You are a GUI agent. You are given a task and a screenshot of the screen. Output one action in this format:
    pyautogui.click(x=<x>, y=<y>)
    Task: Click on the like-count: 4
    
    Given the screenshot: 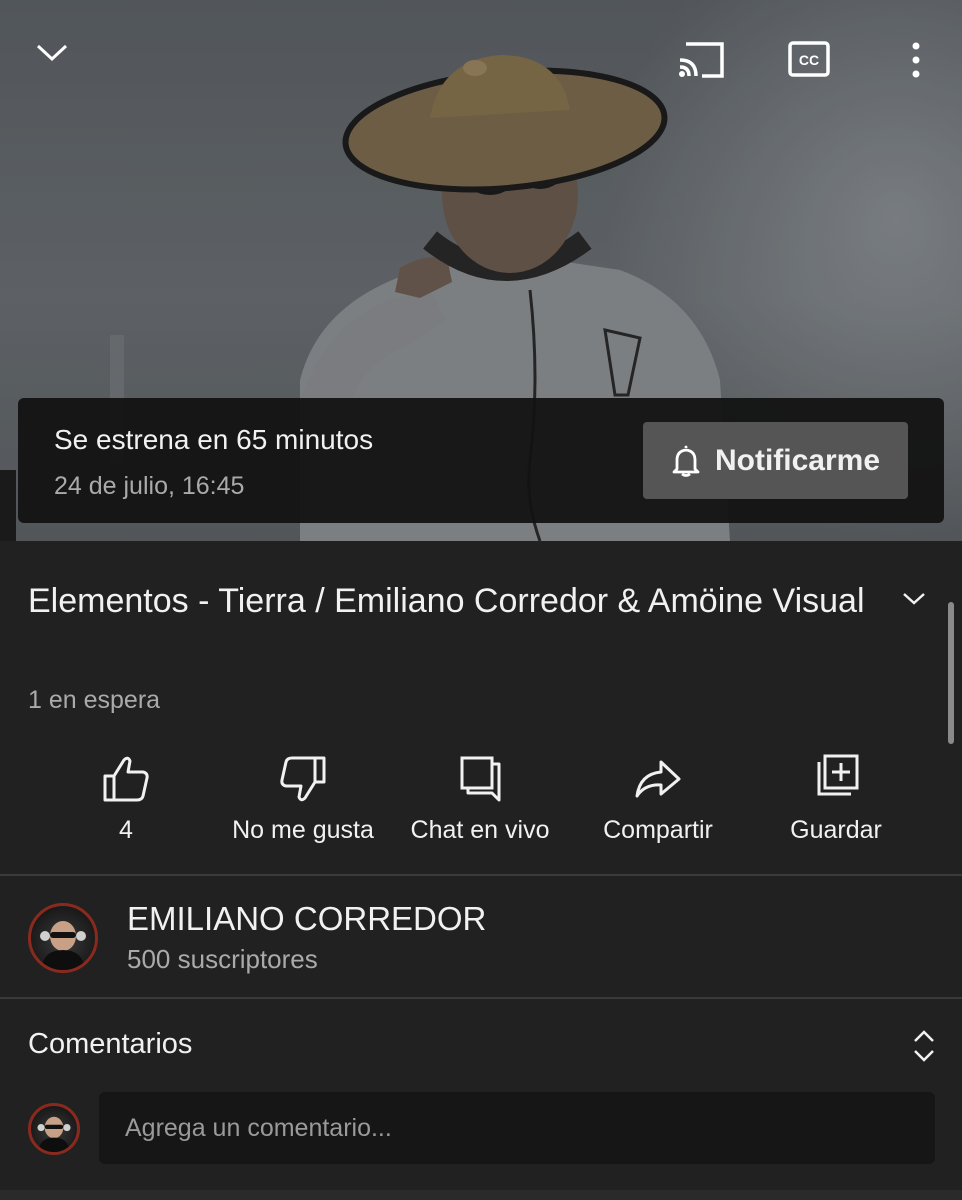 What is the action you would take?
    pyautogui.click(x=126, y=830)
    